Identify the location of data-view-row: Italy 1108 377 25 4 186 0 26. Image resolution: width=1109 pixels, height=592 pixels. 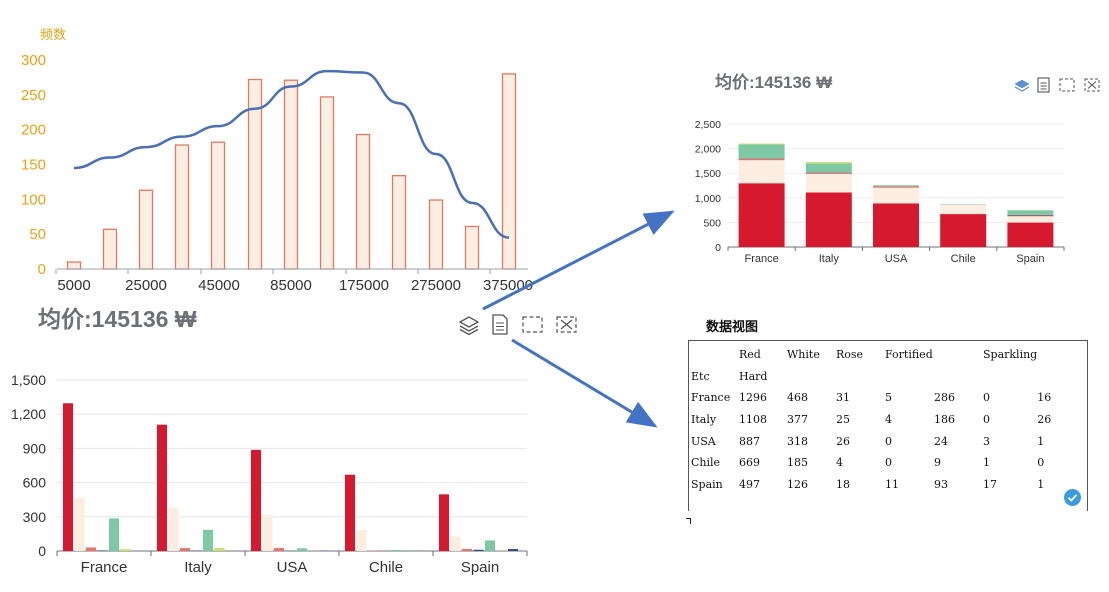
(879, 420).